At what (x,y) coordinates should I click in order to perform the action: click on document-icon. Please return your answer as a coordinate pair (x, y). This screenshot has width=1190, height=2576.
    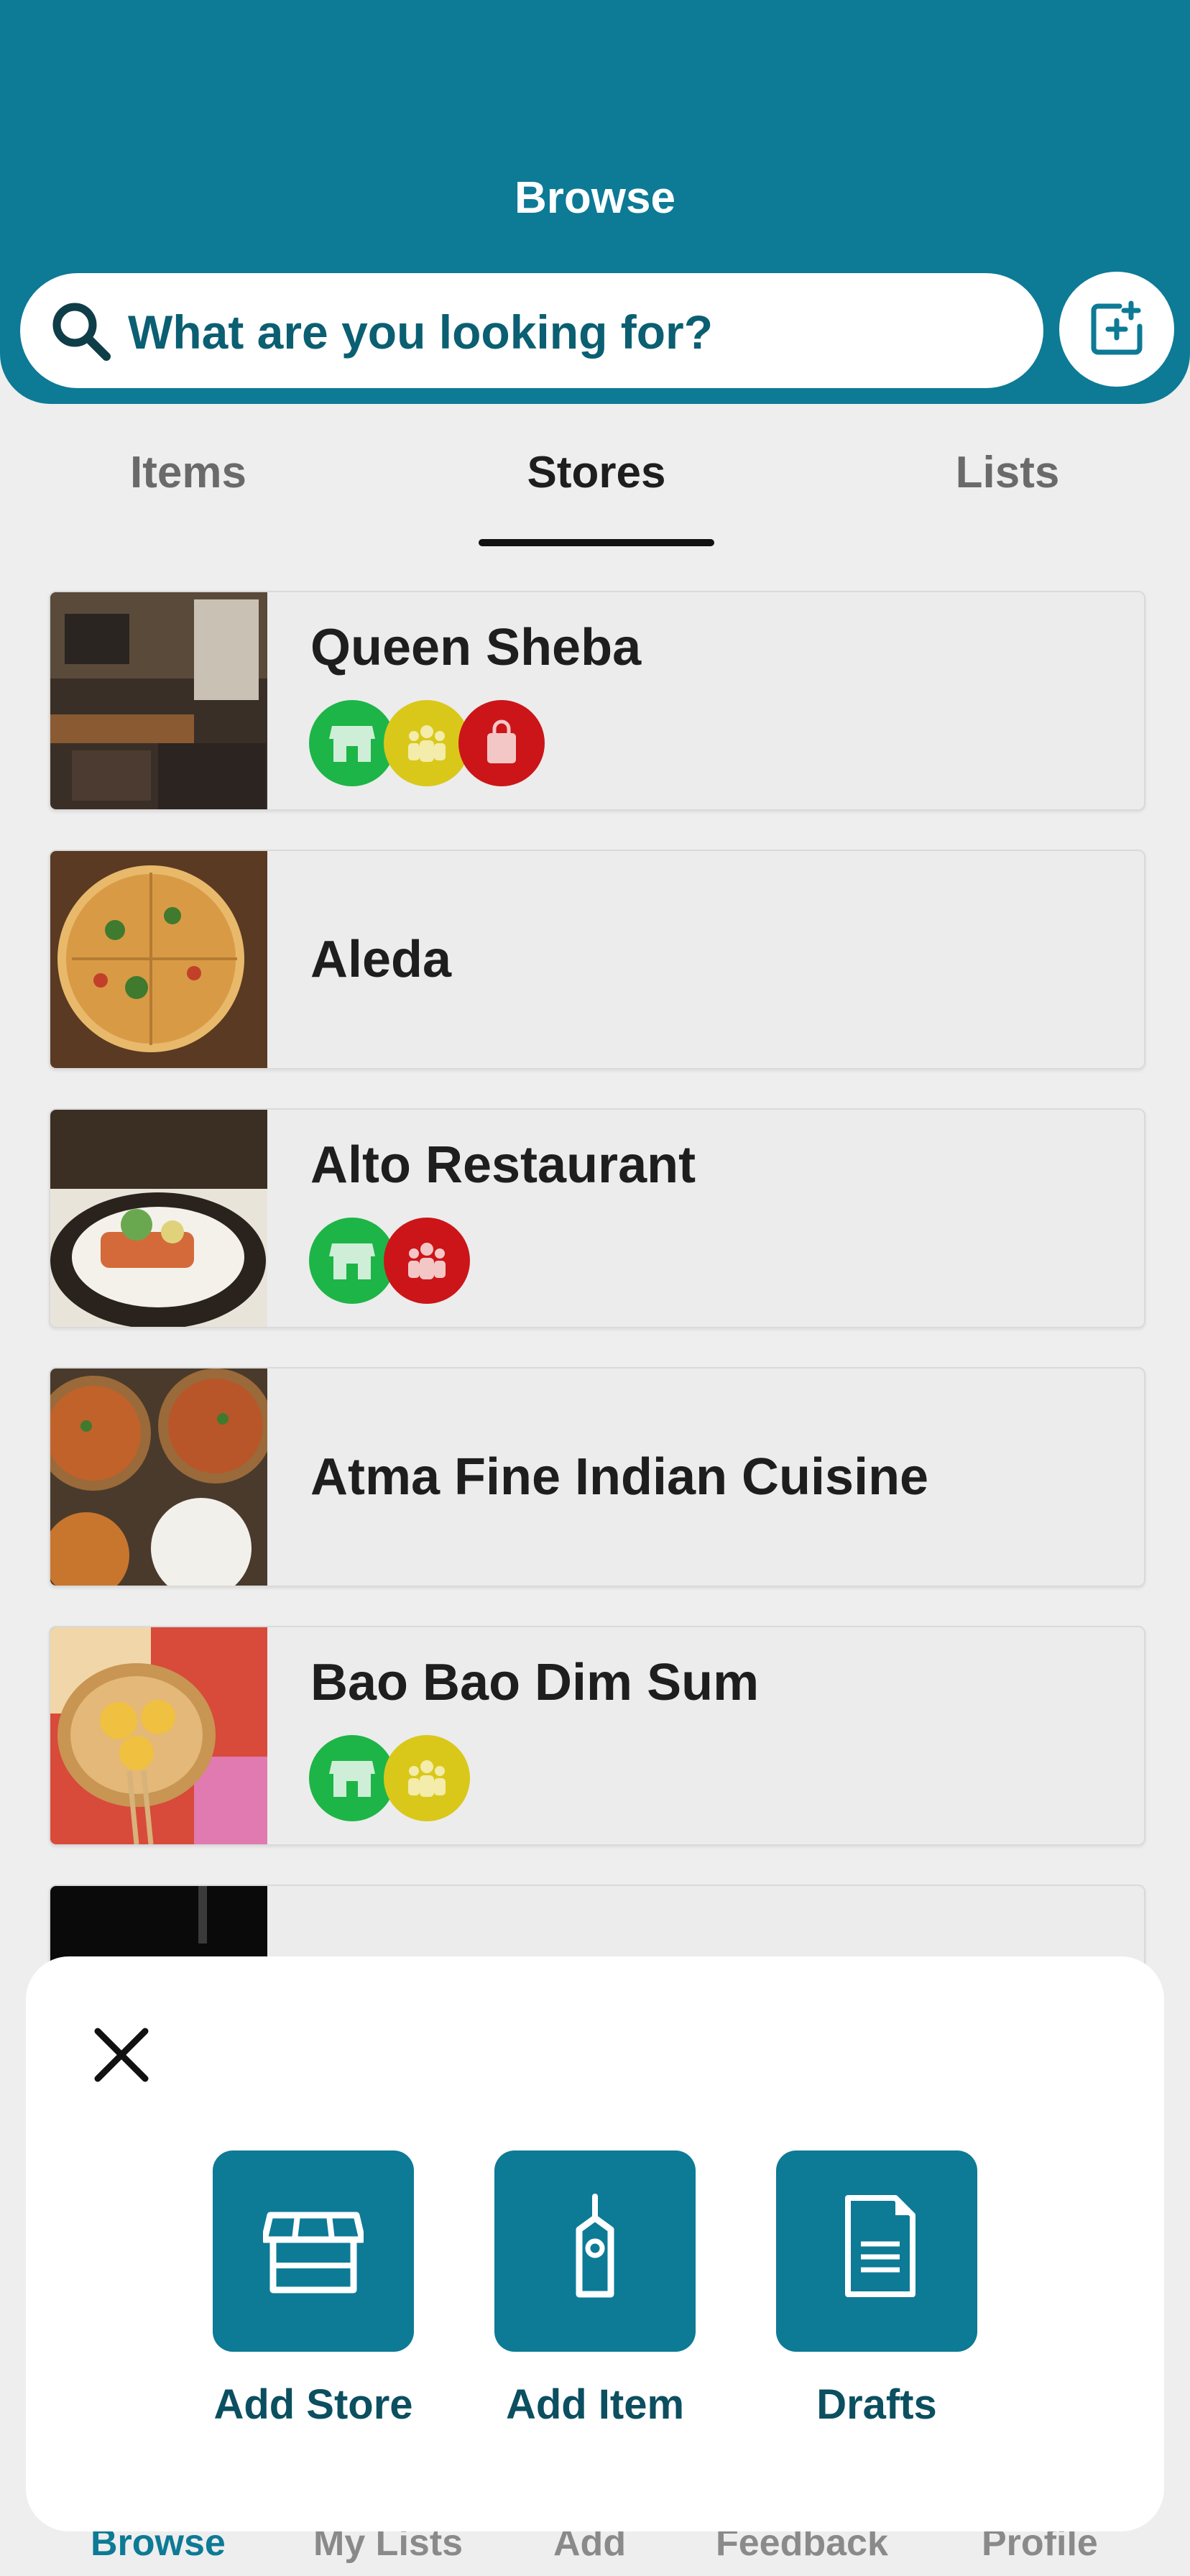
    Looking at the image, I should click on (880, 2246).